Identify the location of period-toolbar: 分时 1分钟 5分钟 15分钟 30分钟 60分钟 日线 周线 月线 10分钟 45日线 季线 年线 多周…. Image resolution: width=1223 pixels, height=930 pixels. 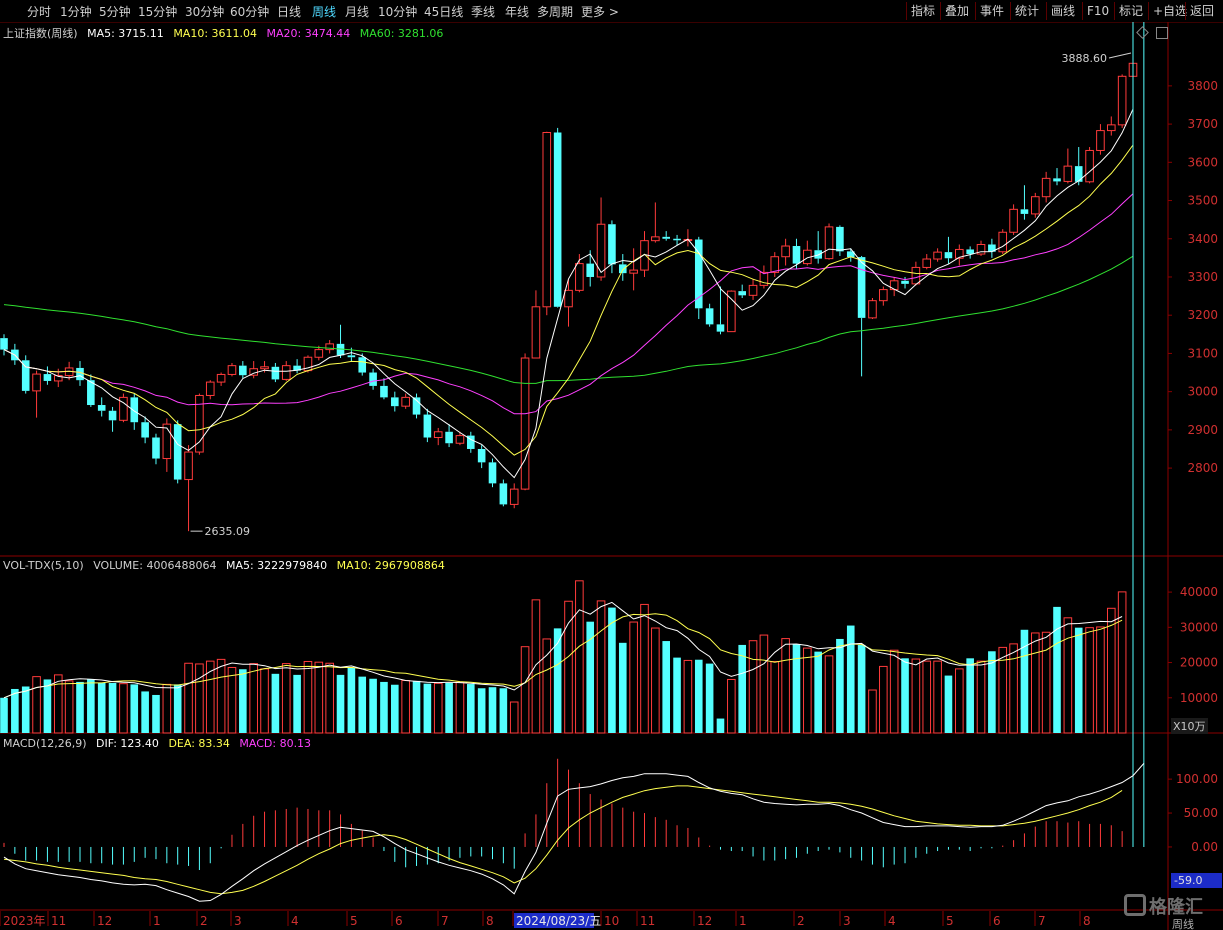
(611, 11).